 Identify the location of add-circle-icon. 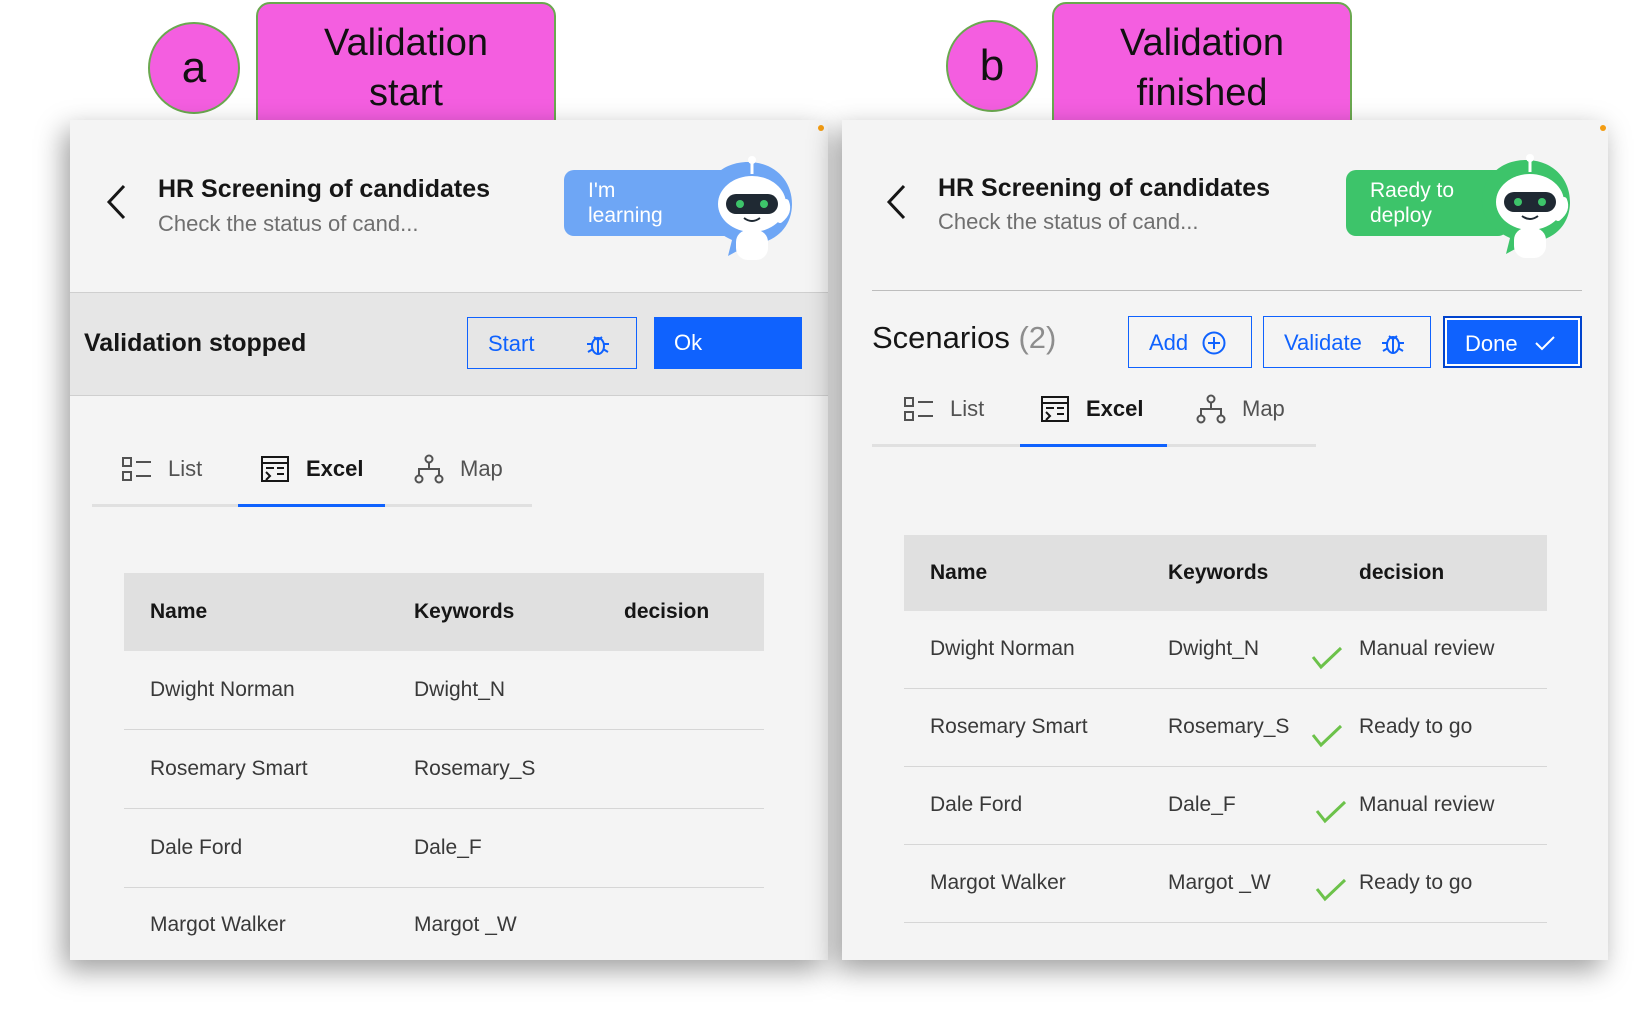
(1214, 343).